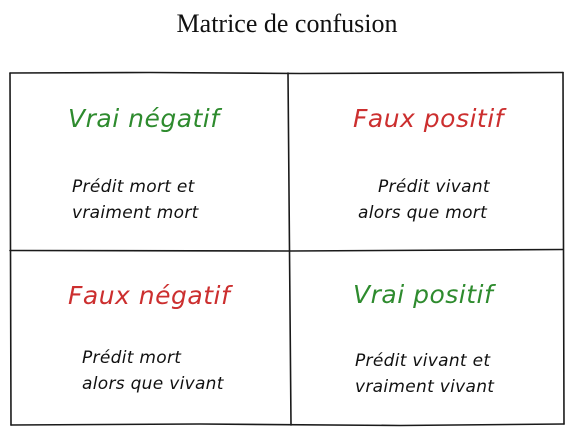 This screenshot has width=574, height=435. I want to click on cell-heading-true-negative: Vrai négatif, so click(144, 118).